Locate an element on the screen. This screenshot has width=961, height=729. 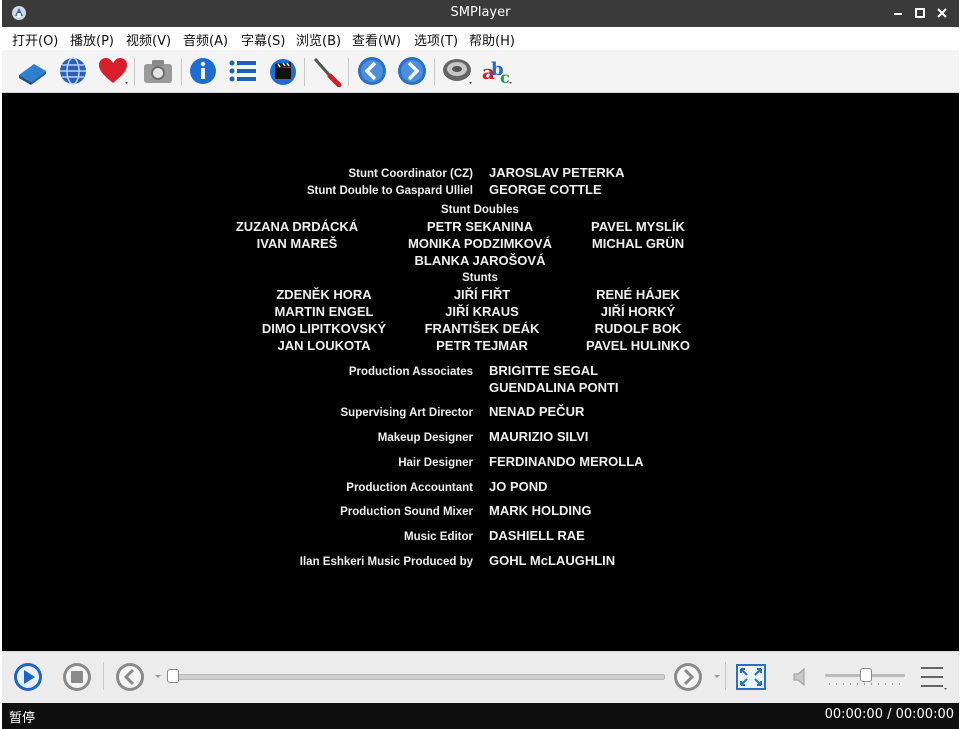
main-toolbar: a b c is located at coordinates (480, 71).